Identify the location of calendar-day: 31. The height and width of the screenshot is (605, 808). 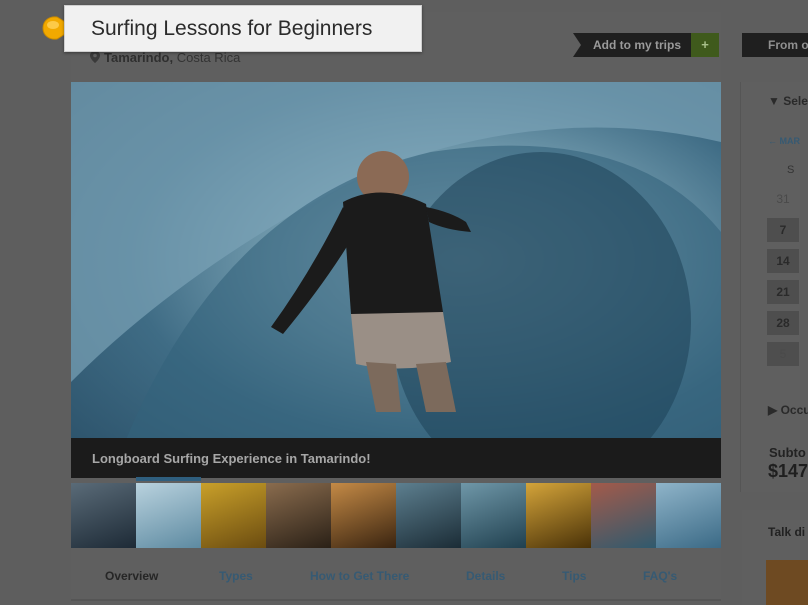
(783, 199).